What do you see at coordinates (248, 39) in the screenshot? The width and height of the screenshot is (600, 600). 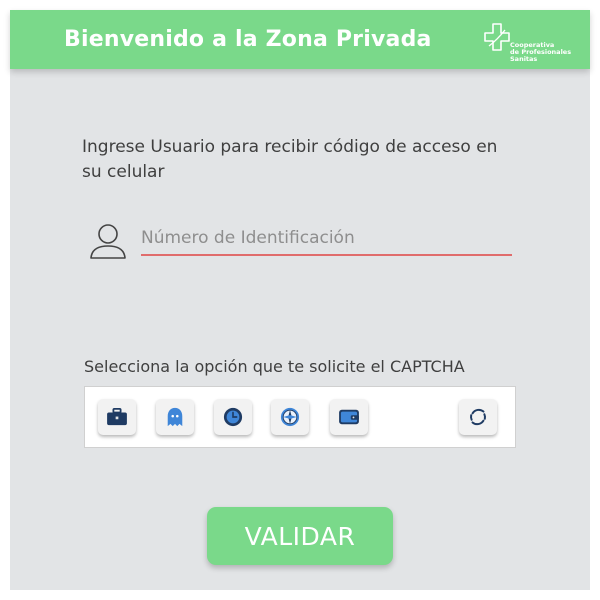 I see `page-title: Bienvenido a la Zona Privada` at bounding box center [248, 39].